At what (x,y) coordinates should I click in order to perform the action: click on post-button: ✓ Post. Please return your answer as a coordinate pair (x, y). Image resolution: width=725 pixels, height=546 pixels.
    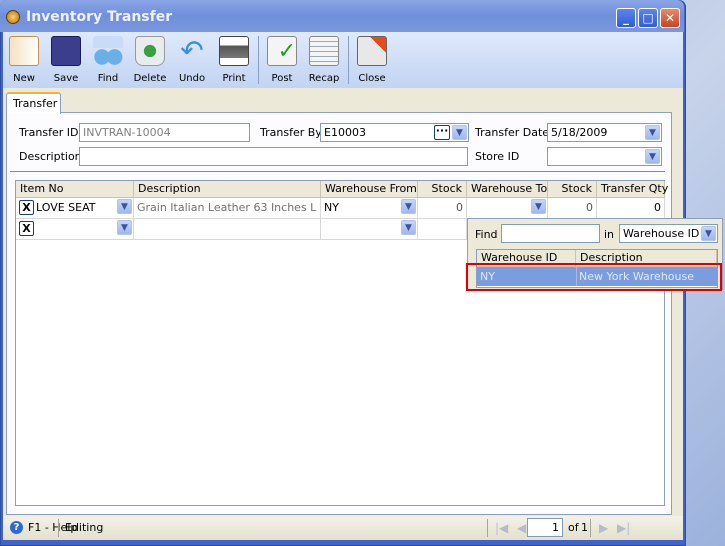
    Looking at the image, I should click on (282, 60).